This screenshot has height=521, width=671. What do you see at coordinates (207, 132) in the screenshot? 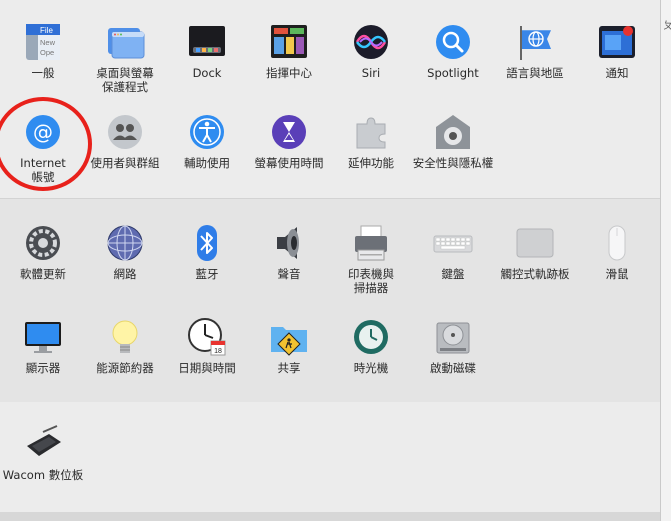
I see `accessibility-icon` at bounding box center [207, 132].